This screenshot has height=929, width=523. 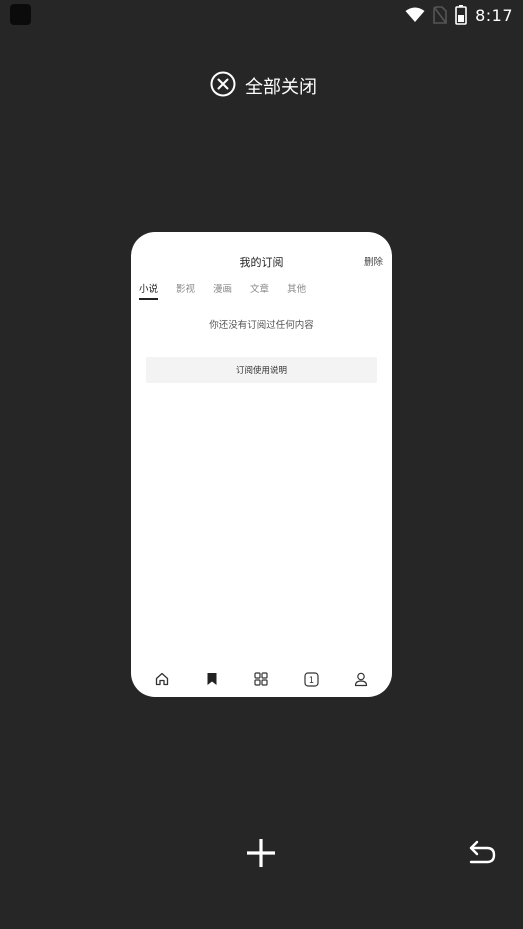 What do you see at coordinates (261, 857) in the screenshot?
I see `plus-icon` at bounding box center [261, 857].